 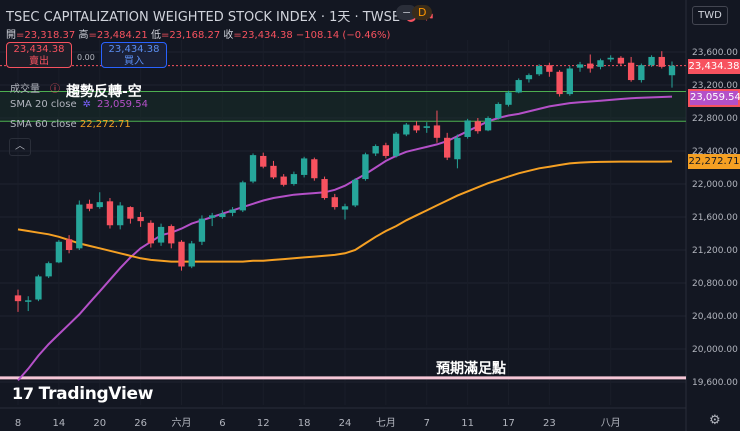 I want to click on collapse-icon: ︿, so click(x=20, y=147).